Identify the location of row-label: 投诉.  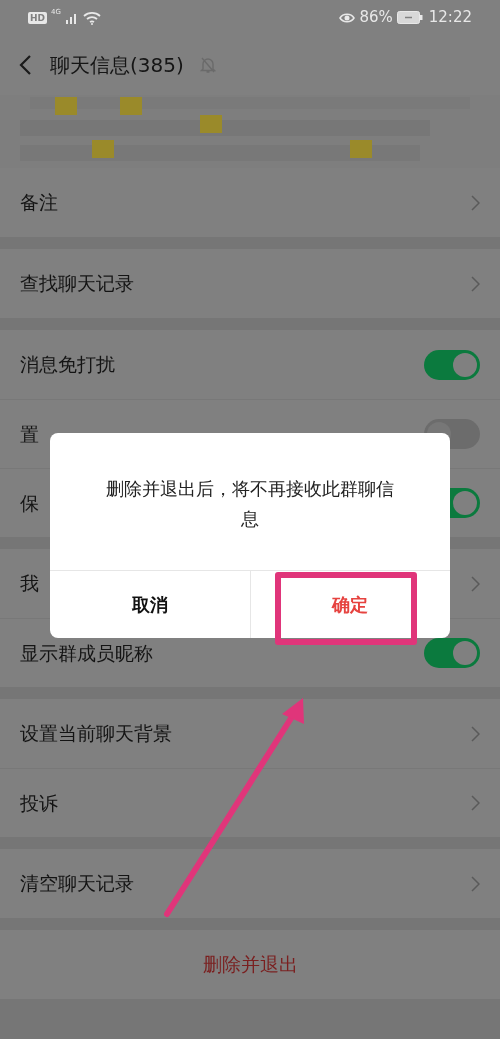
(39, 803).